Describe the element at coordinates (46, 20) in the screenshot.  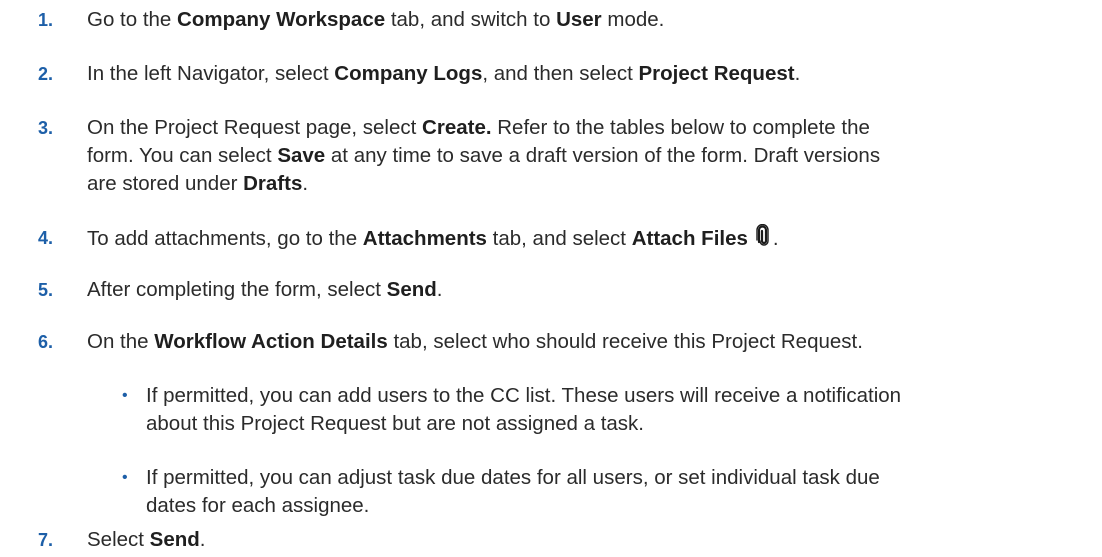
I see `step-number: 1.` at that location.